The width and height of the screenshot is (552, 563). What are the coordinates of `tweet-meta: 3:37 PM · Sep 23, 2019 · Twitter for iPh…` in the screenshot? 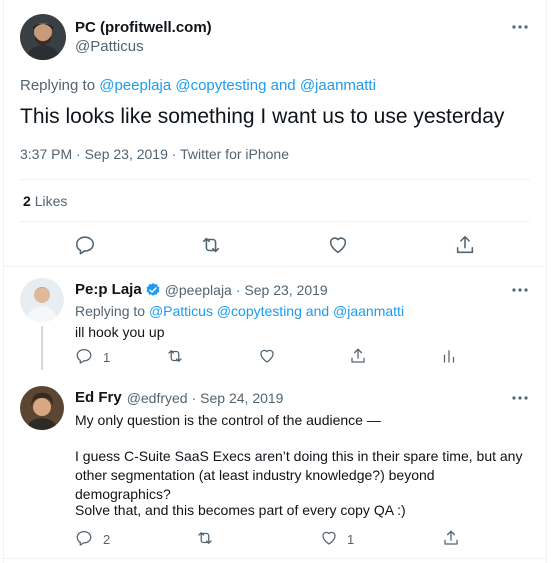 It's located at (154, 154).